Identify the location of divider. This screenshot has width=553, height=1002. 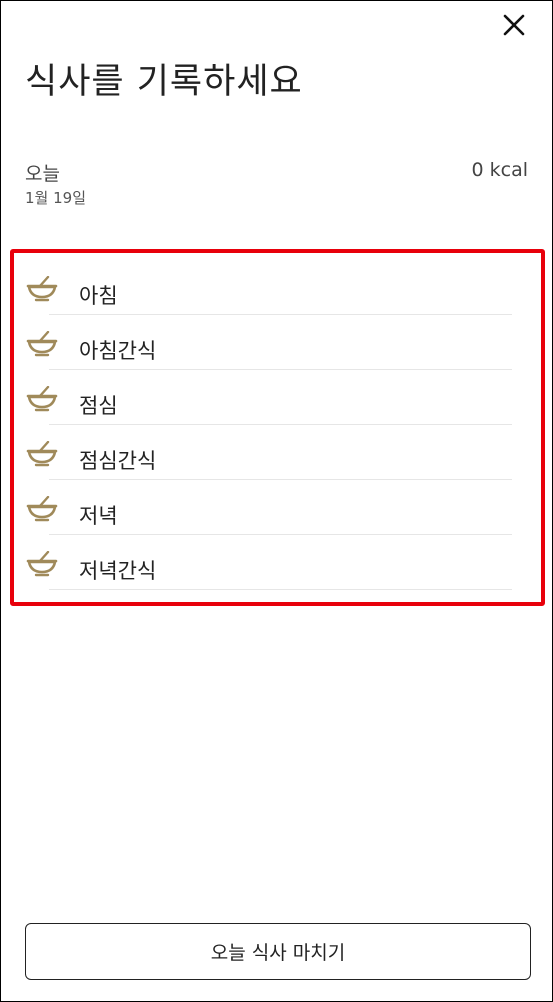
(280, 589).